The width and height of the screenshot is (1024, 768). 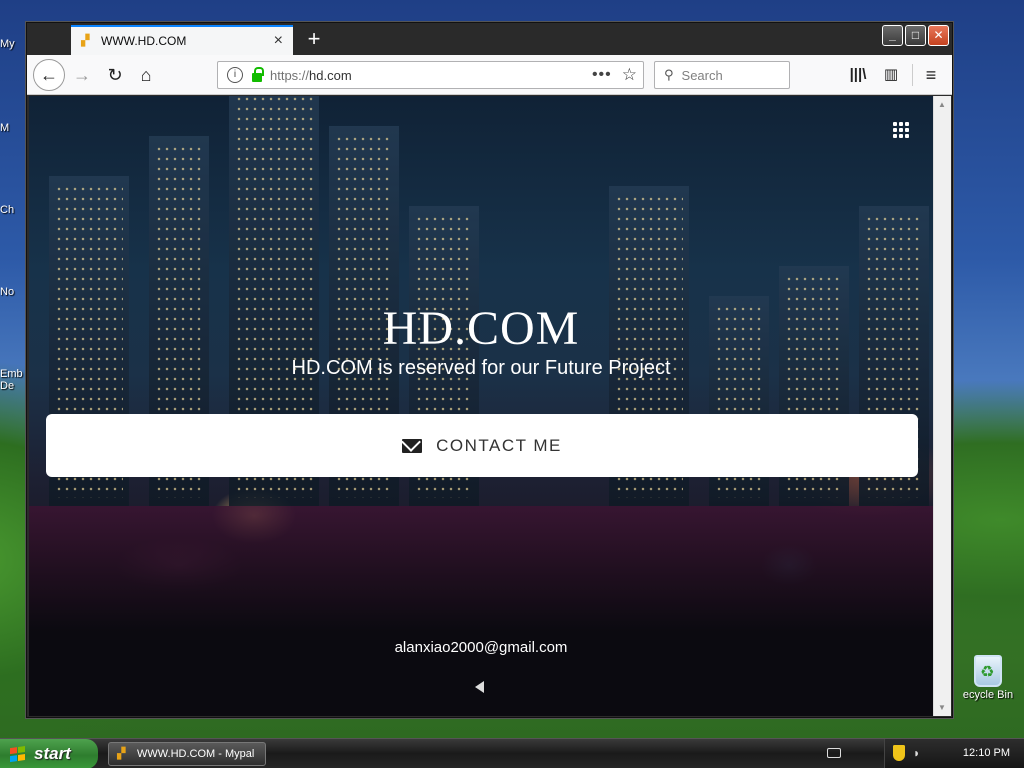 What do you see at coordinates (7, 386) in the screenshot?
I see `desktop-icon-label: De` at bounding box center [7, 386].